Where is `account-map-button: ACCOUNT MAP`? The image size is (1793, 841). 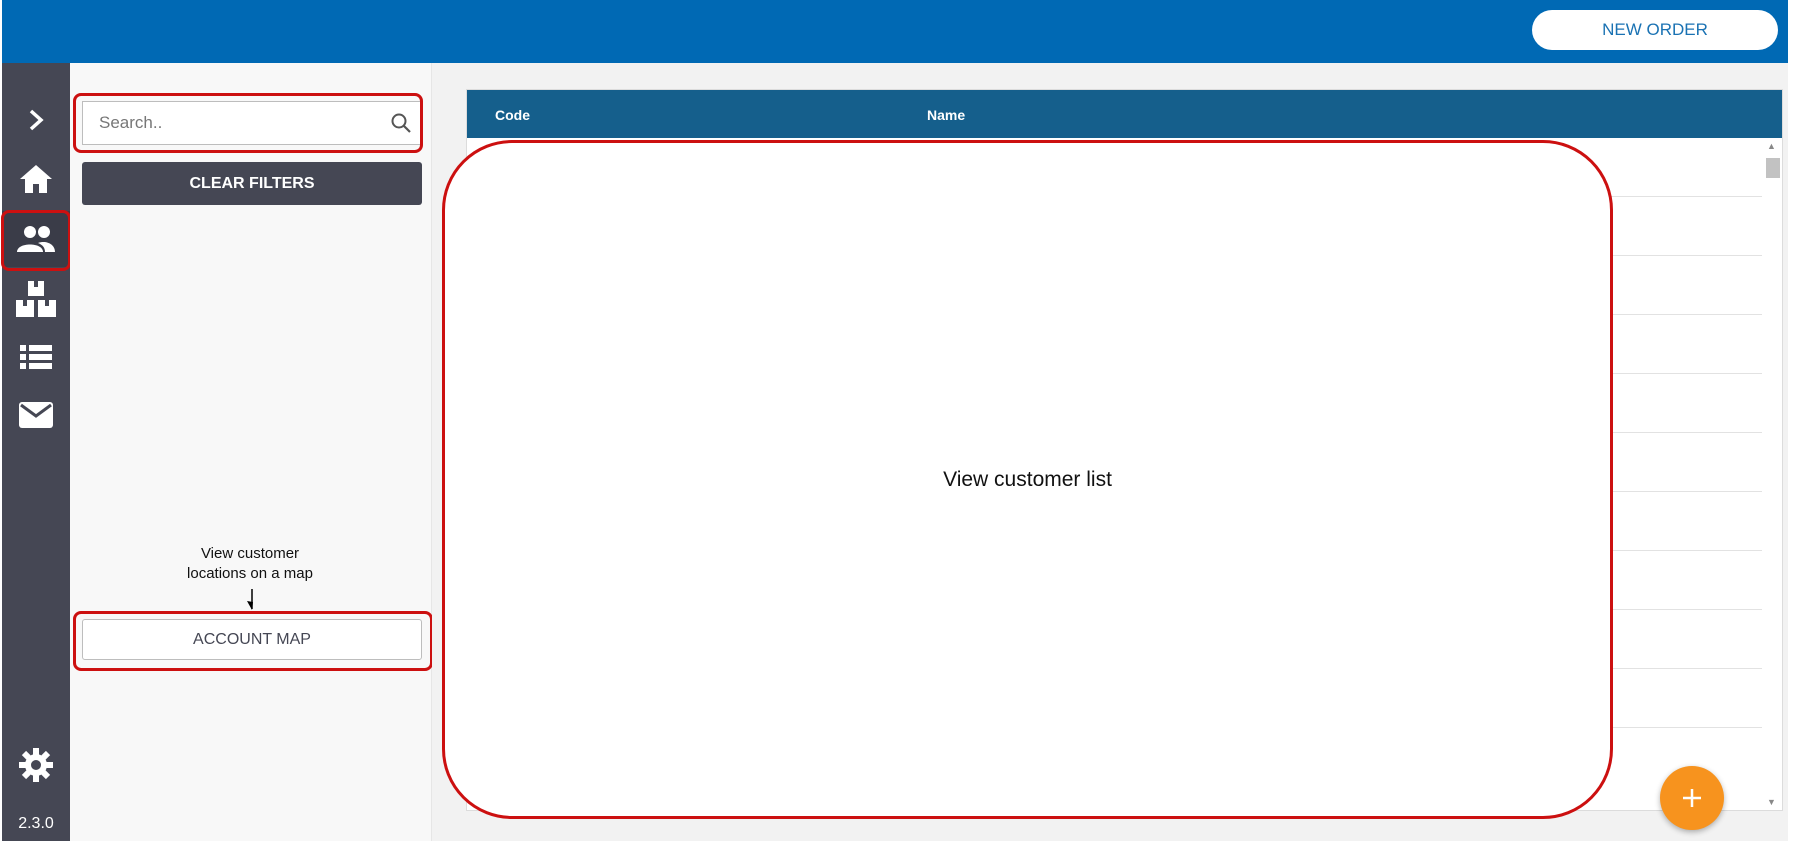 account-map-button: ACCOUNT MAP is located at coordinates (252, 639).